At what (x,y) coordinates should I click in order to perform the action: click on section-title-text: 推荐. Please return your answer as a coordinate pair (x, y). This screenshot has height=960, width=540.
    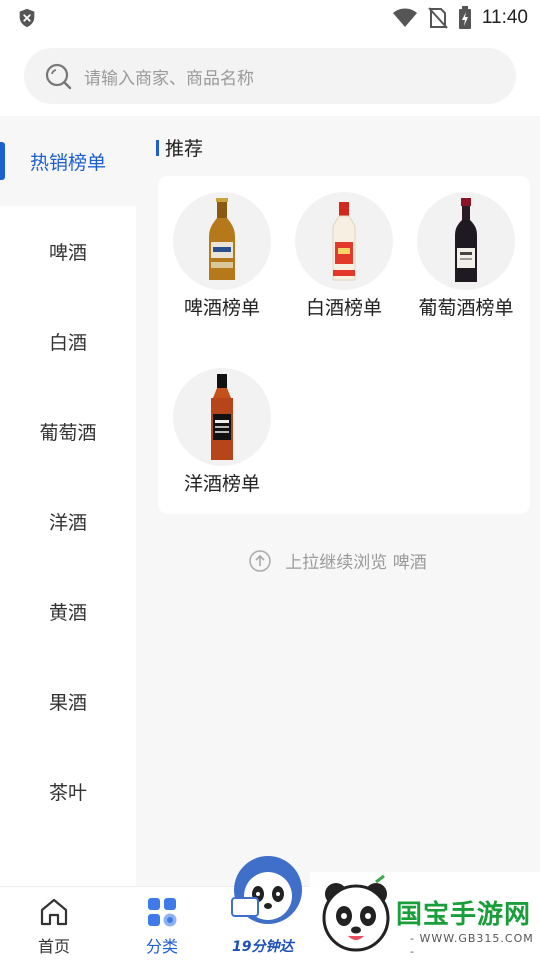
    Looking at the image, I should click on (184, 149).